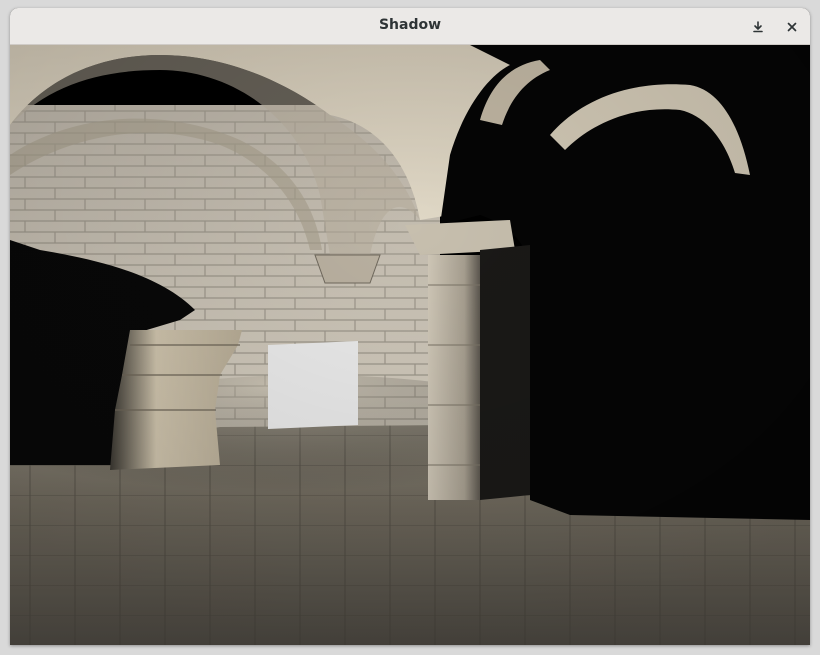 The height and width of the screenshot is (655, 820). I want to click on close-icon, so click(792, 27).